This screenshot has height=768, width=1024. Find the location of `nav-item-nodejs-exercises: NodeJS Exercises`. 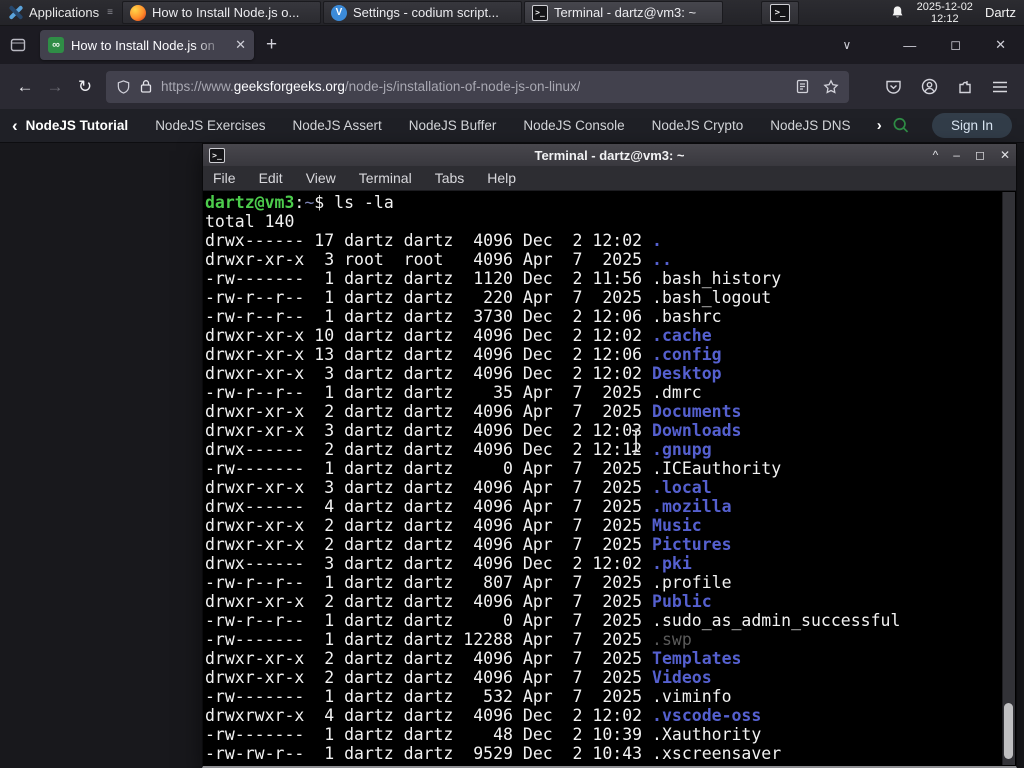

nav-item-nodejs-exercises: NodeJS Exercises is located at coordinates (210, 125).